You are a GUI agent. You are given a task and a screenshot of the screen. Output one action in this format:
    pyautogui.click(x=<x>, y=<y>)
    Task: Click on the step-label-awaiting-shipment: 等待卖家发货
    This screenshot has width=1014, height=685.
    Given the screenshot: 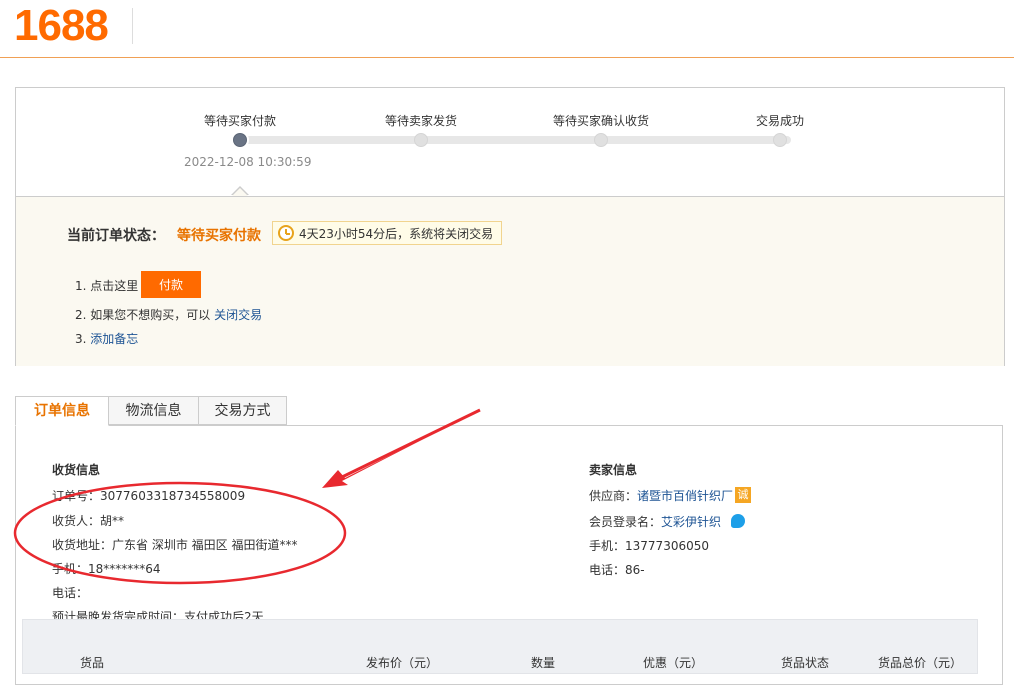 What is the action you would take?
    pyautogui.click(x=421, y=121)
    